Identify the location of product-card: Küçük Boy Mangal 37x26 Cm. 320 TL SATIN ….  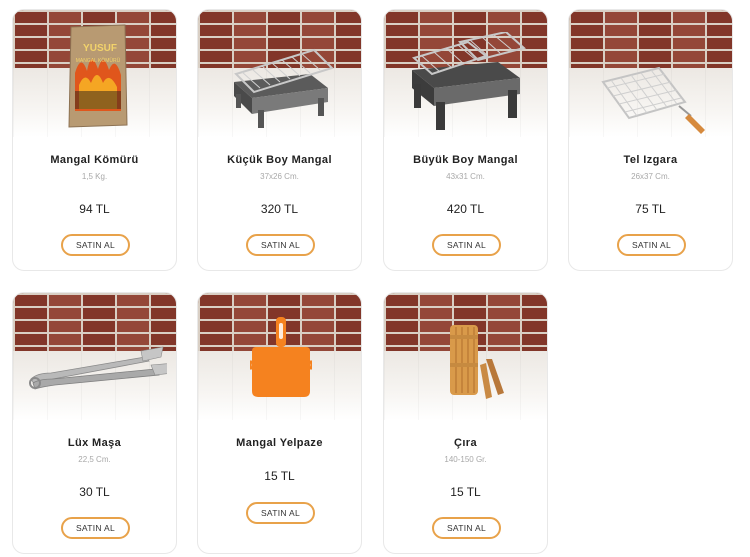
(279, 140).